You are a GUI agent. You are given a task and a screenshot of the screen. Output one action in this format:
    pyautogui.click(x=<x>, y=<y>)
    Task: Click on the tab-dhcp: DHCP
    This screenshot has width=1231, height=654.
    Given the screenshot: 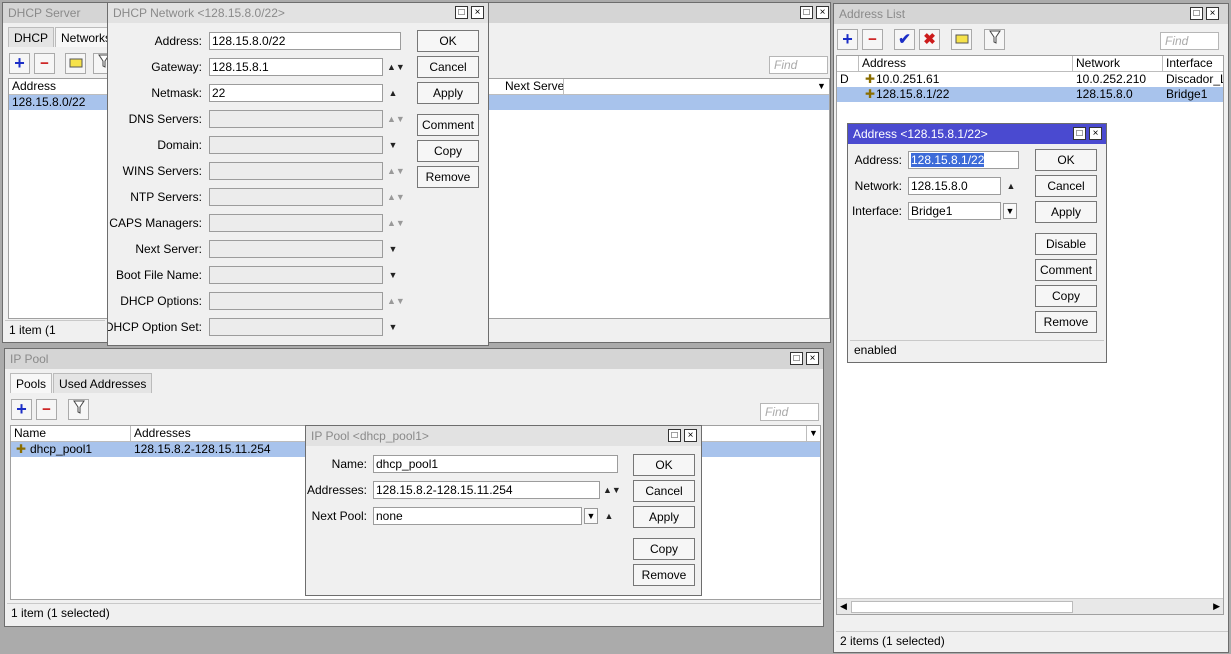 What is the action you would take?
    pyautogui.click(x=31, y=37)
    